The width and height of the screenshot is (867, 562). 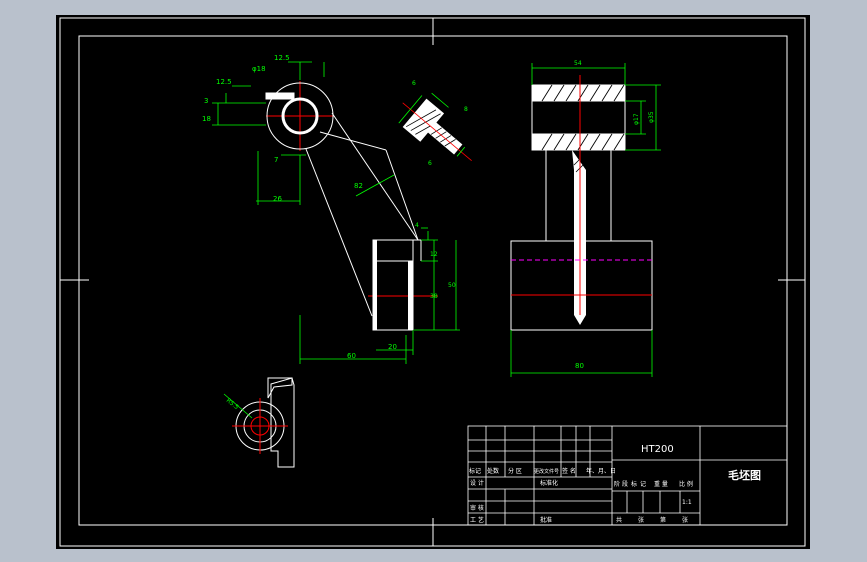 What do you see at coordinates (651, 117) in the screenshot?
I see `dim-phi35: φ35` at bounding box center [651, 117].